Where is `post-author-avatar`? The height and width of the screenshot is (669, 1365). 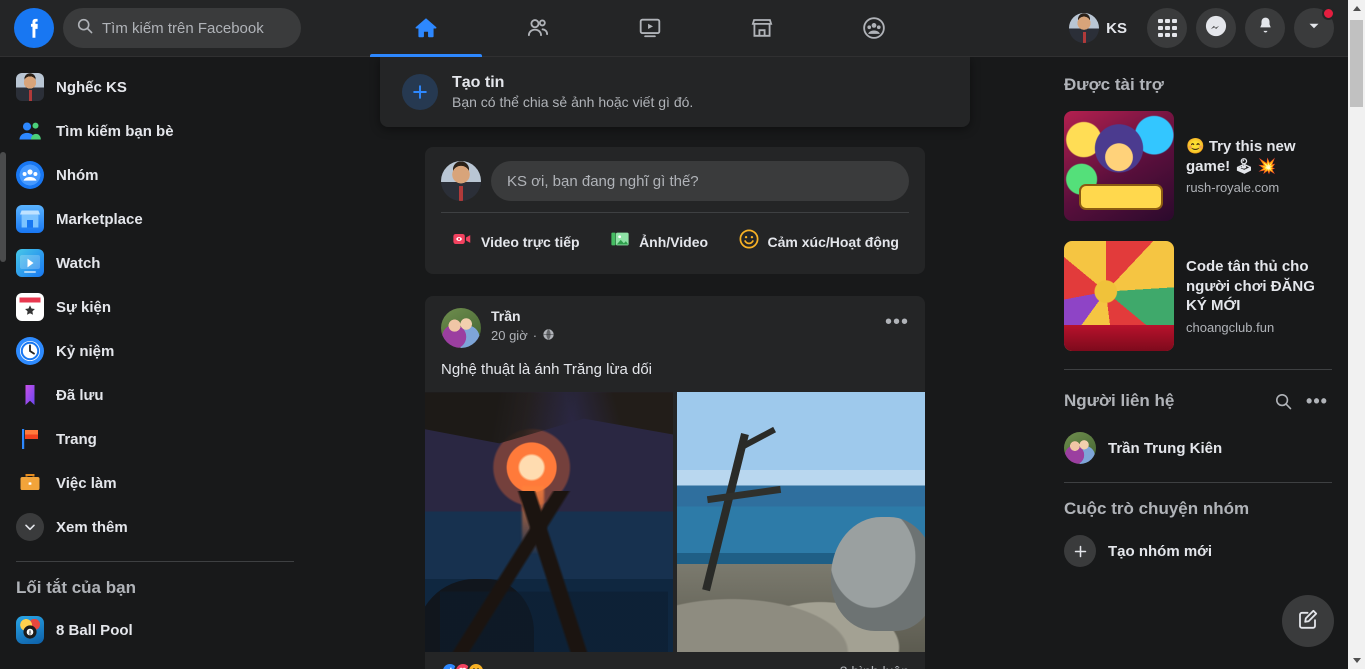
post-author-avatar is located at coordinates (461, 328).